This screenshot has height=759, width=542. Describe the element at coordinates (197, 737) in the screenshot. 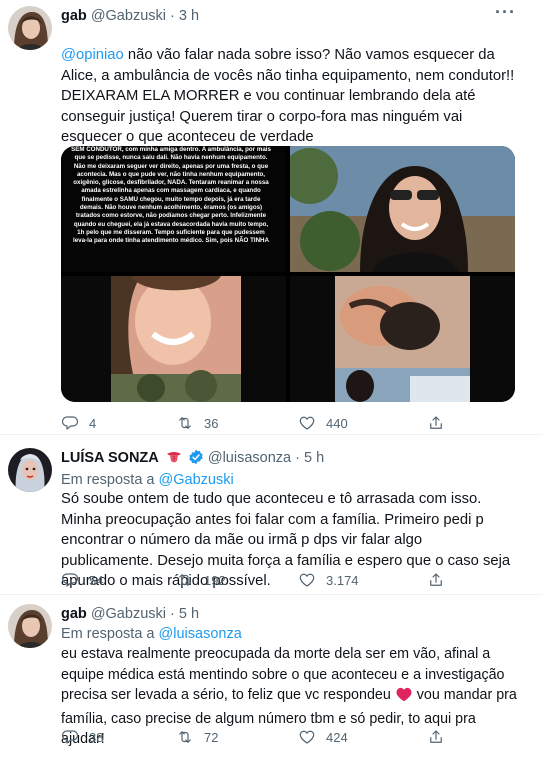

I see `retweet-button: 72` at that location.